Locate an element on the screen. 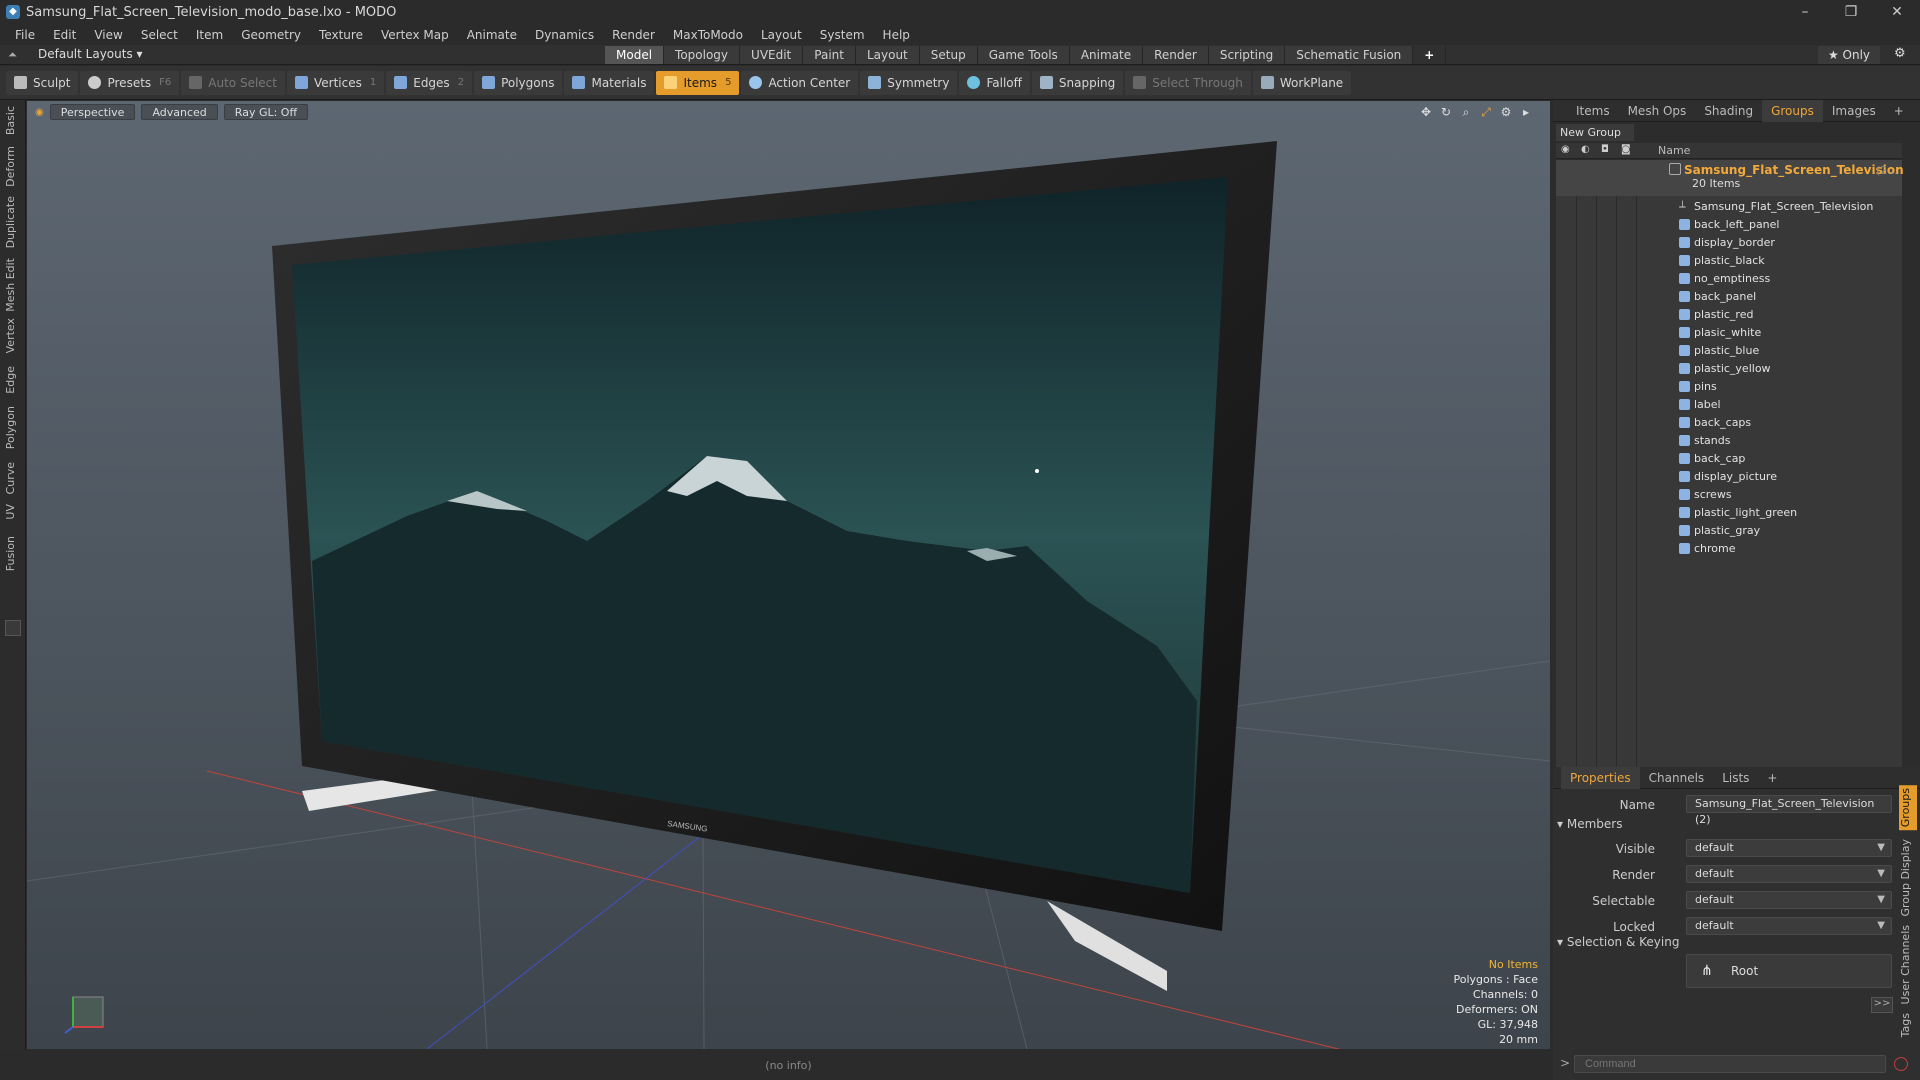  render-dropdown: default ▼ is located at coordinates (1789, 874).